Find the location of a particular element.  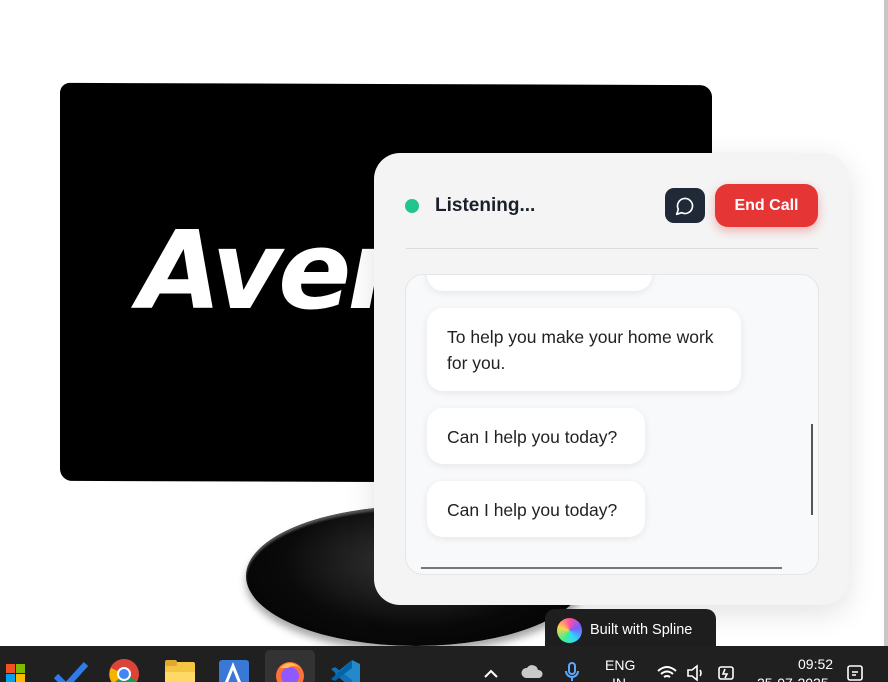

clock-time: 09:52 is located at coordinates (815, 664).